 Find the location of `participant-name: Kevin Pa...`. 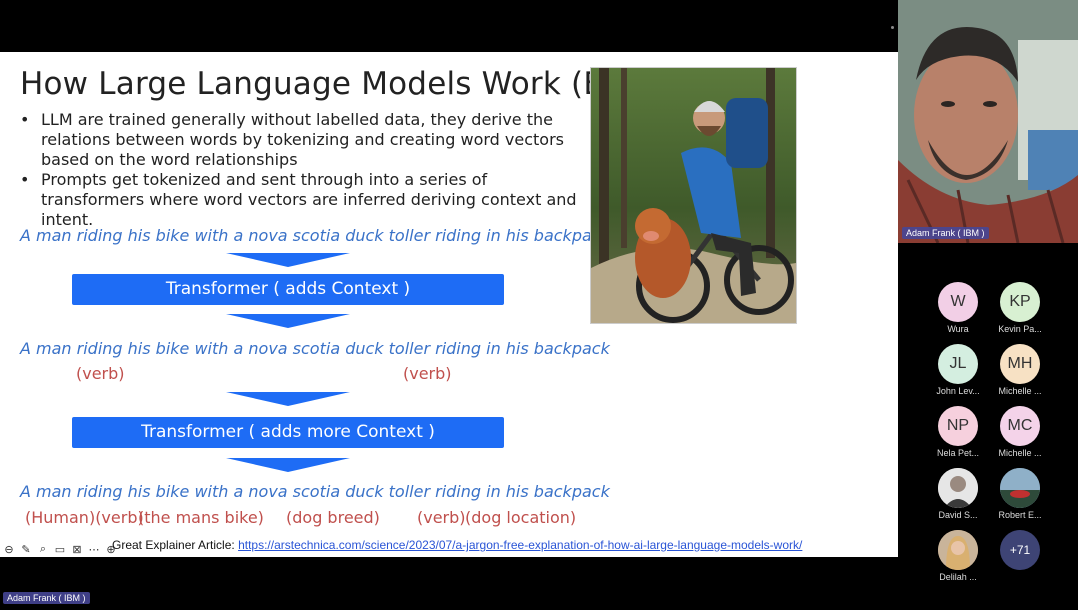

participant-name: Kevin Pa... is located at coordinates (1020, 329).